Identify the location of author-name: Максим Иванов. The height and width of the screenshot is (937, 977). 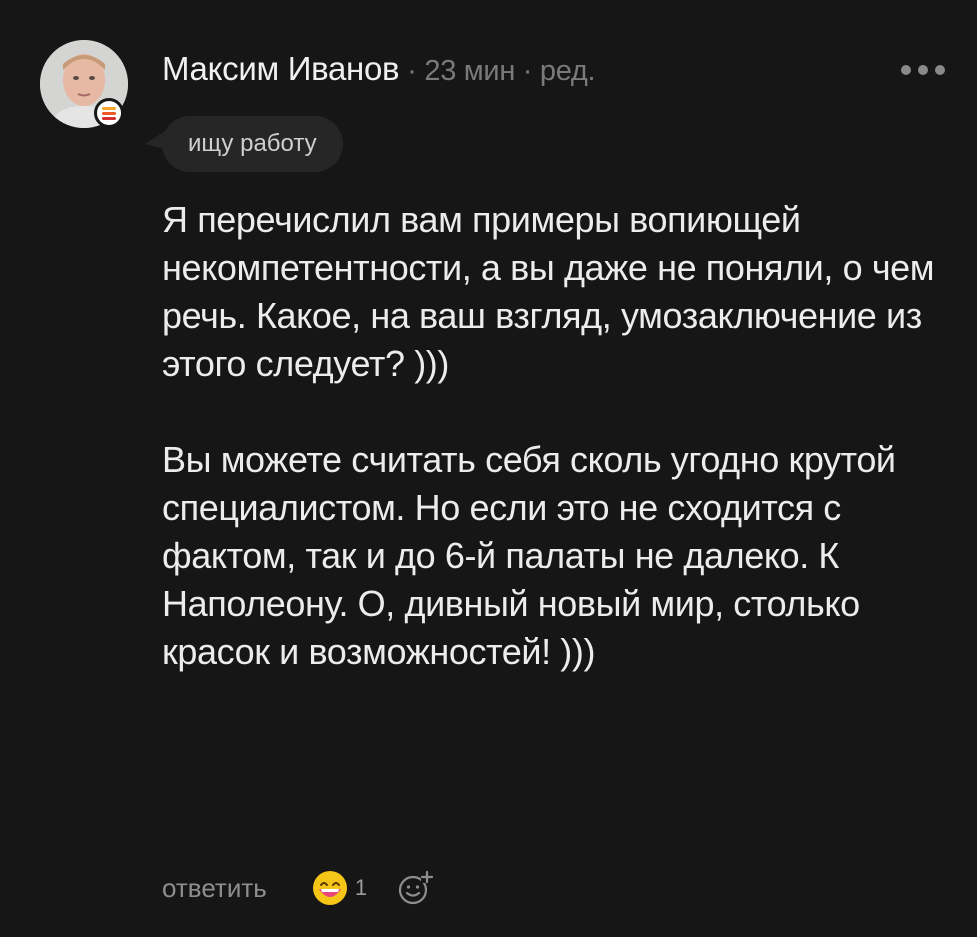
(281, 69).